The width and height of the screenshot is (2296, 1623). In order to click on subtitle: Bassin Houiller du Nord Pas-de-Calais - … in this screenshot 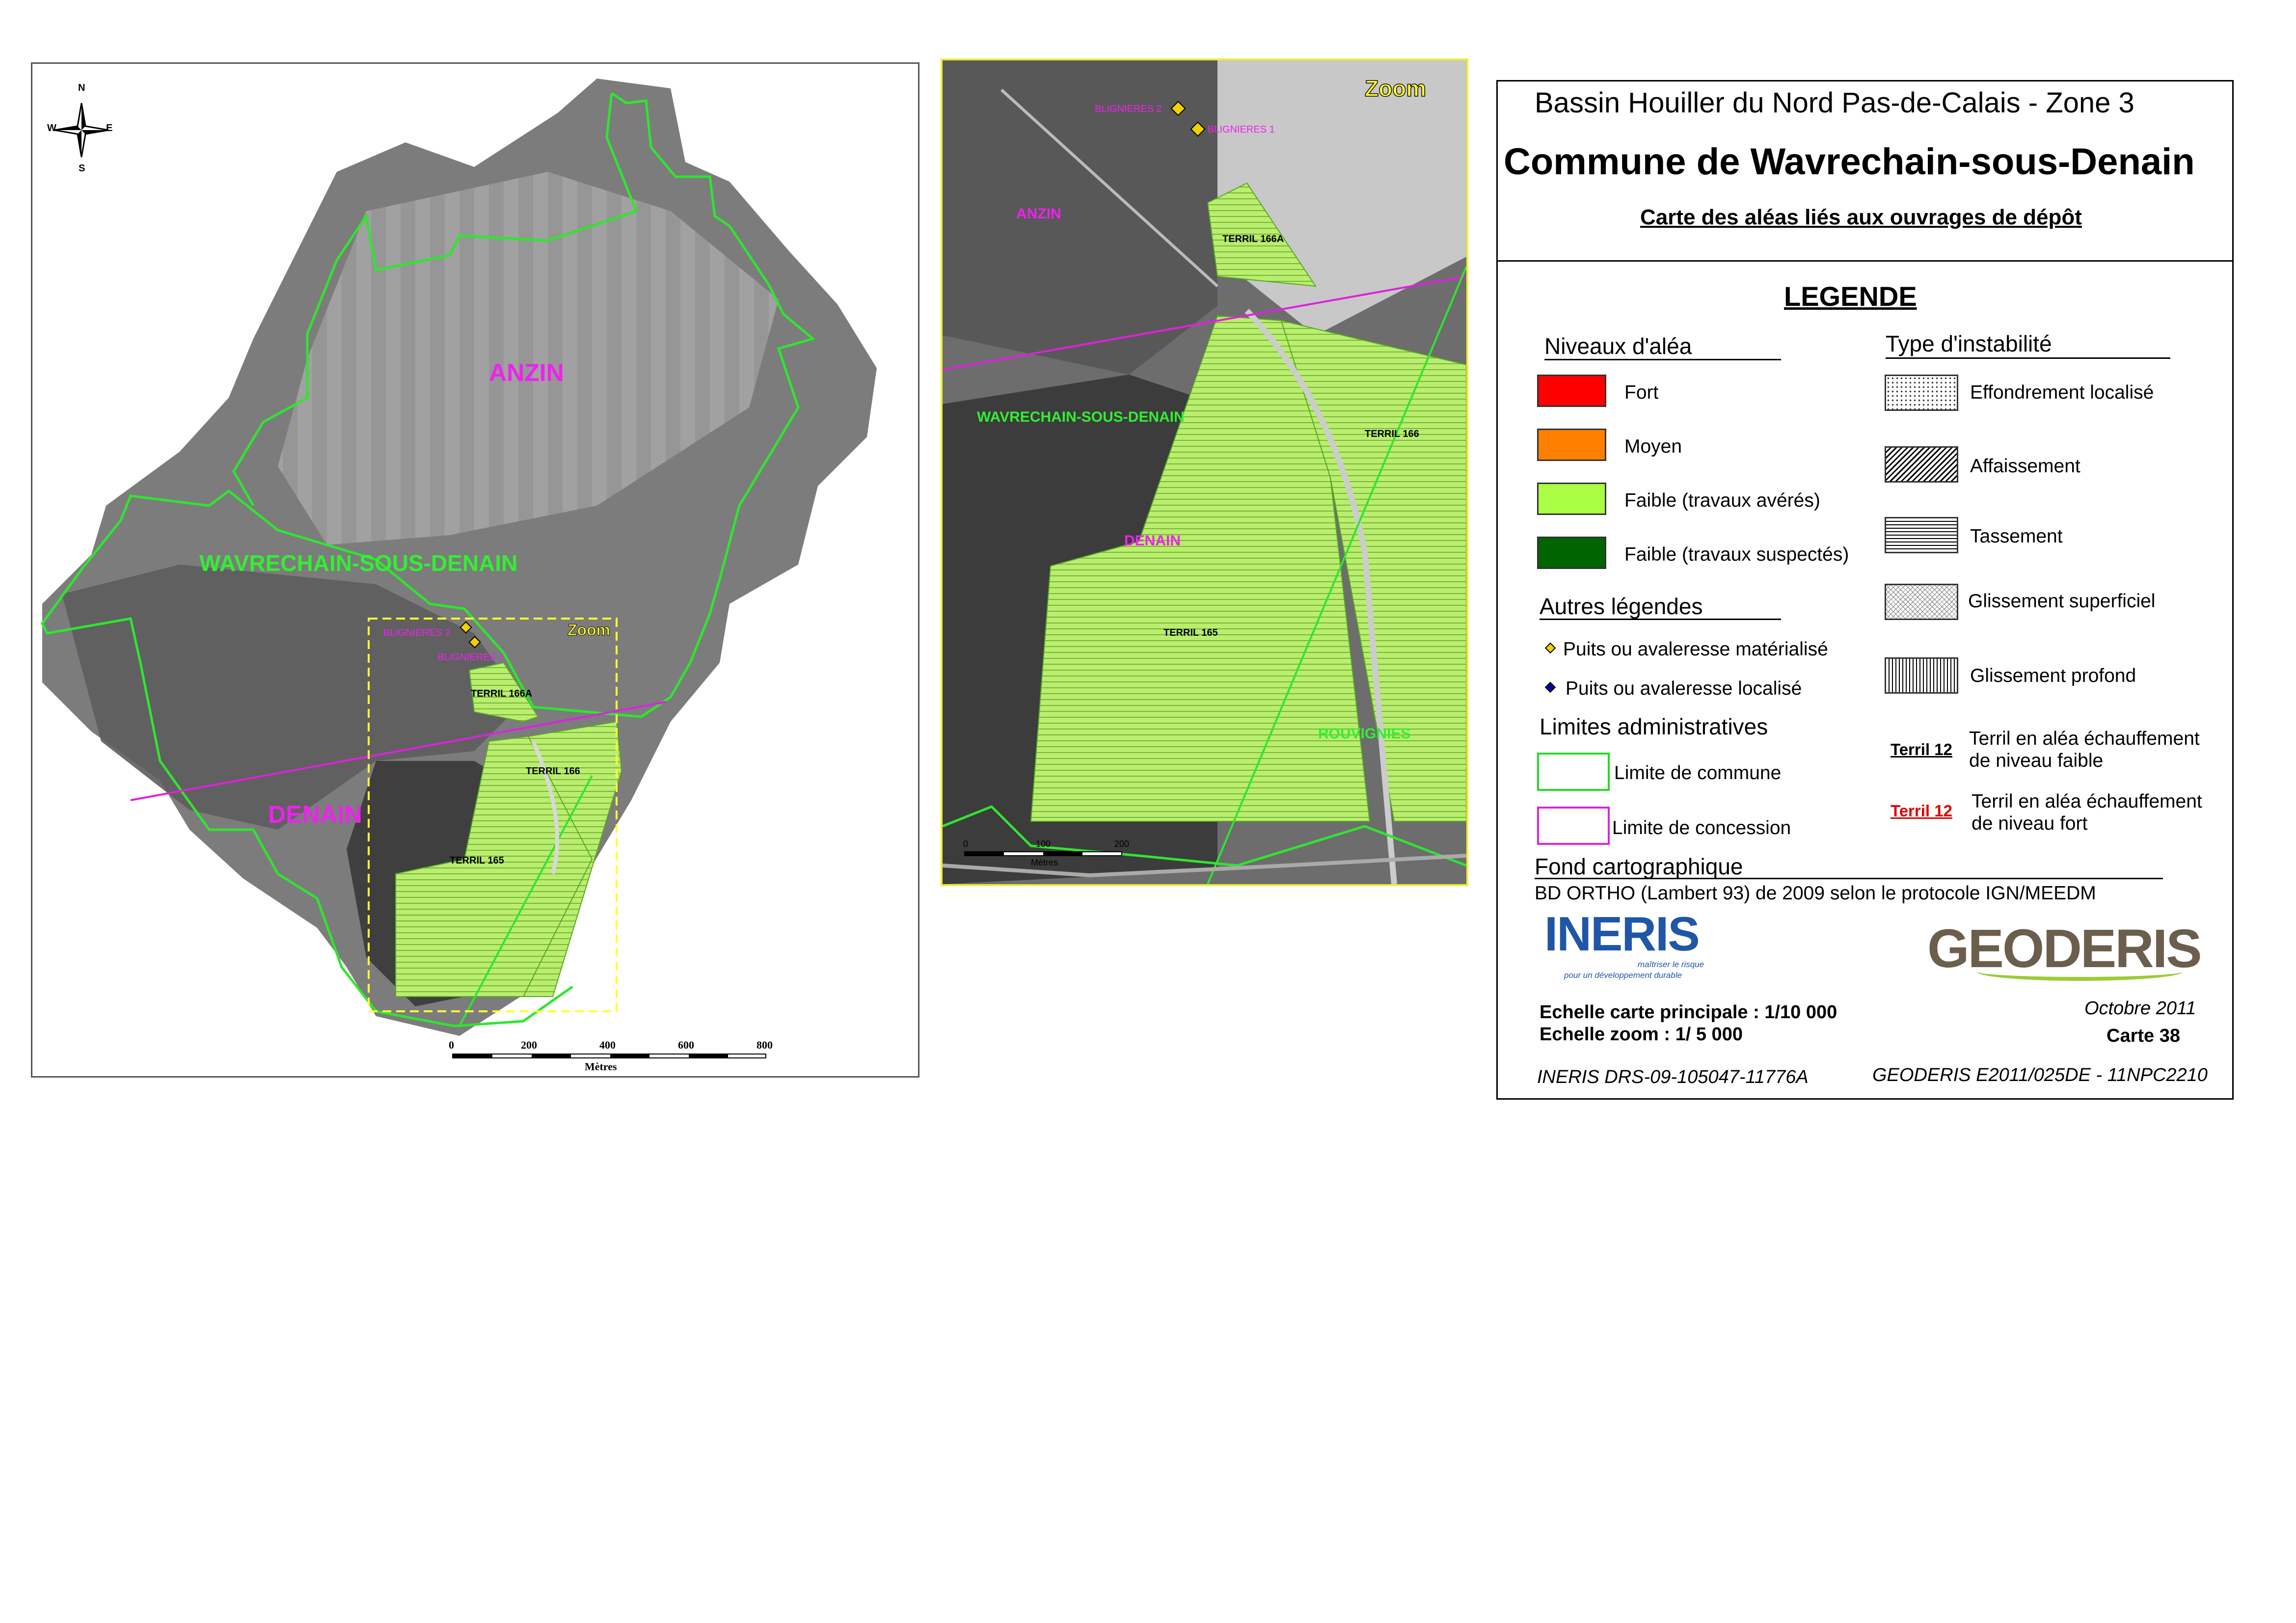, I will do `click(1834, 103)`.